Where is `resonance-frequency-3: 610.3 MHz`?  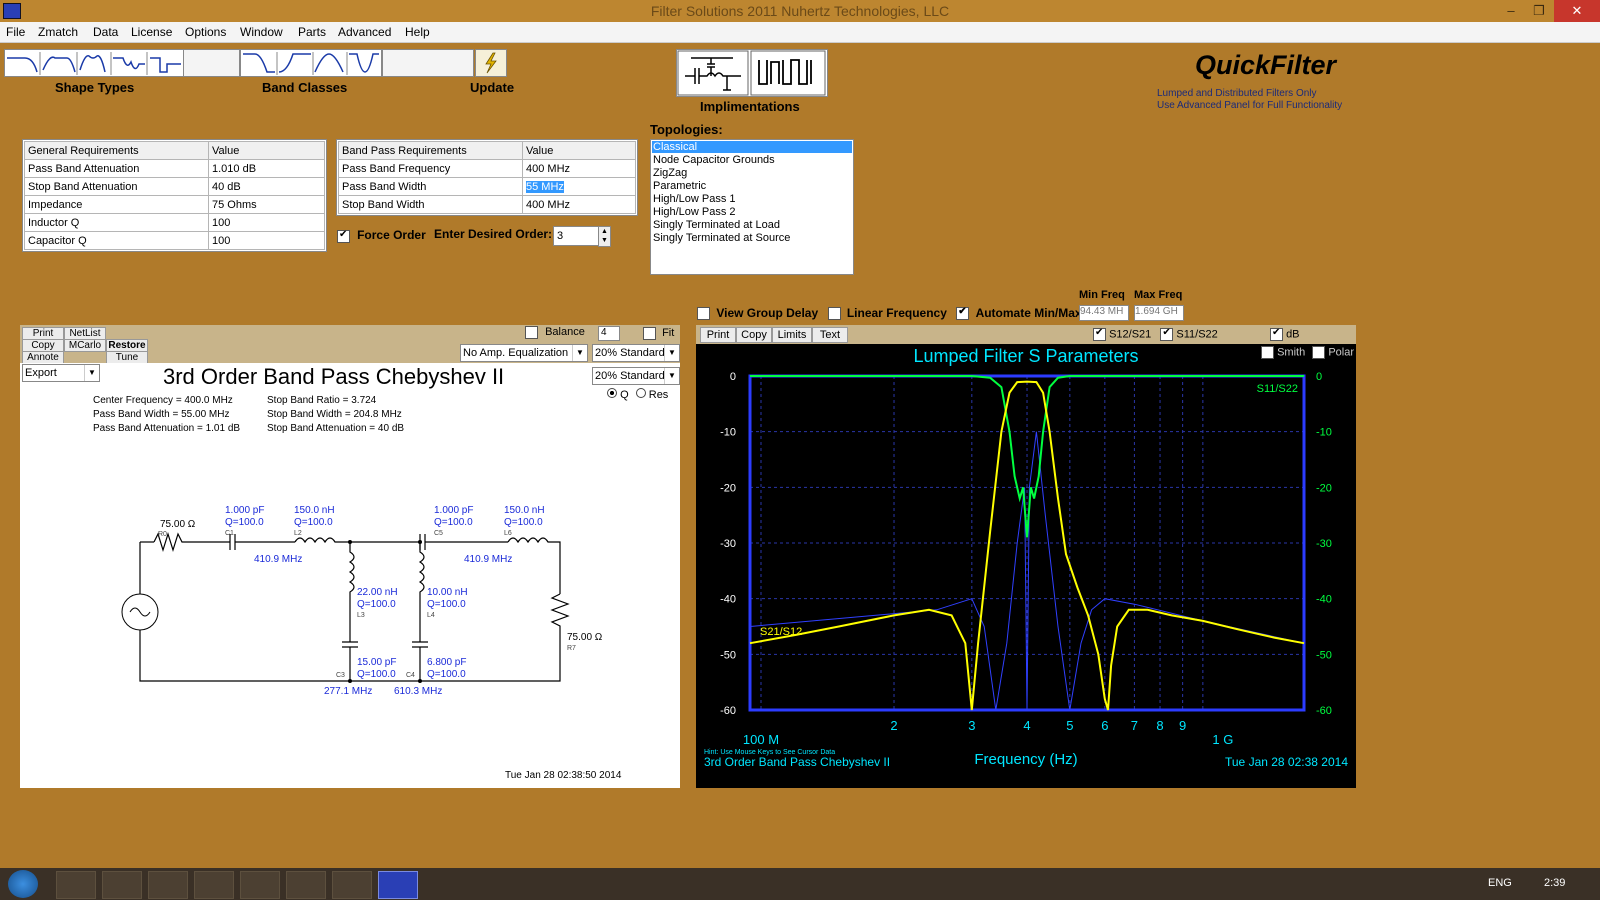
resonance-frequency-3: 610.3 MHz is located at coordinates (418, 691).